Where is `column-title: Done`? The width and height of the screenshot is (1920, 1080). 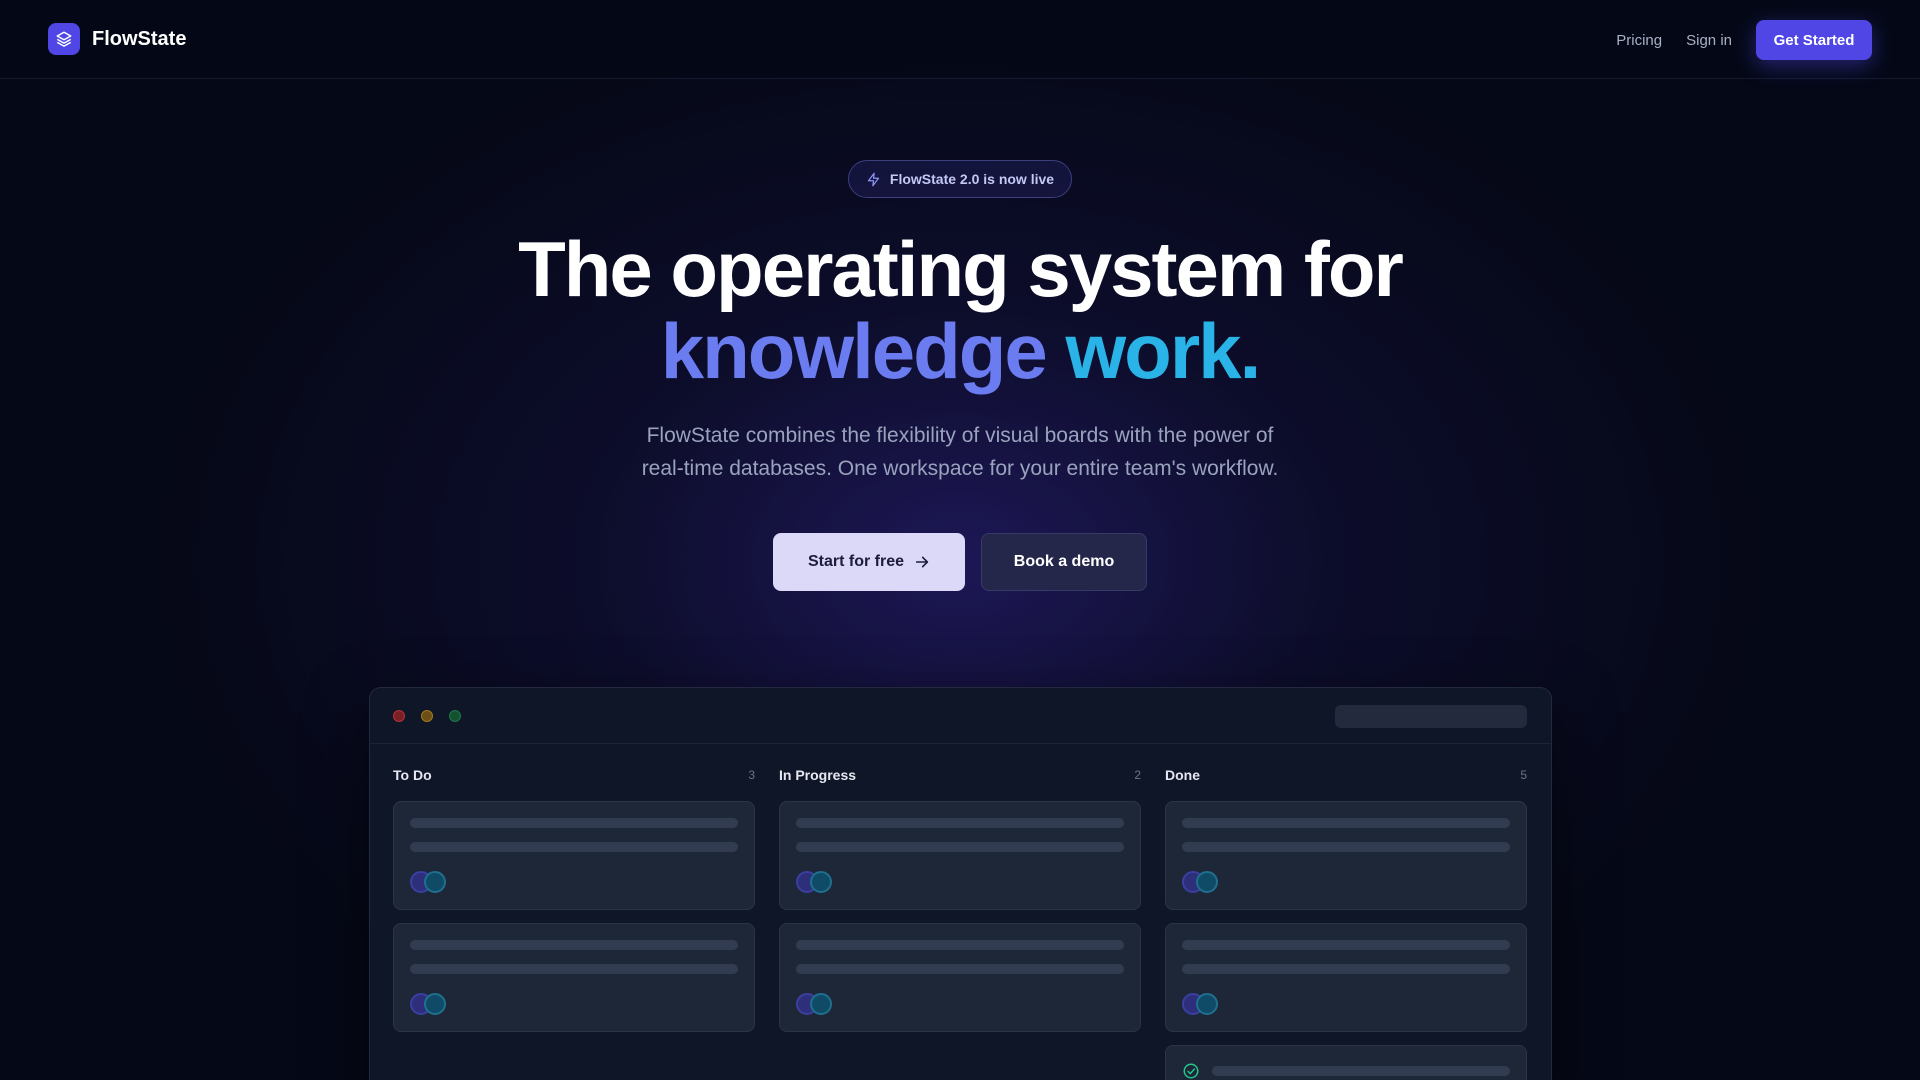 column-title: Done is located at coordinates (1182, 775).